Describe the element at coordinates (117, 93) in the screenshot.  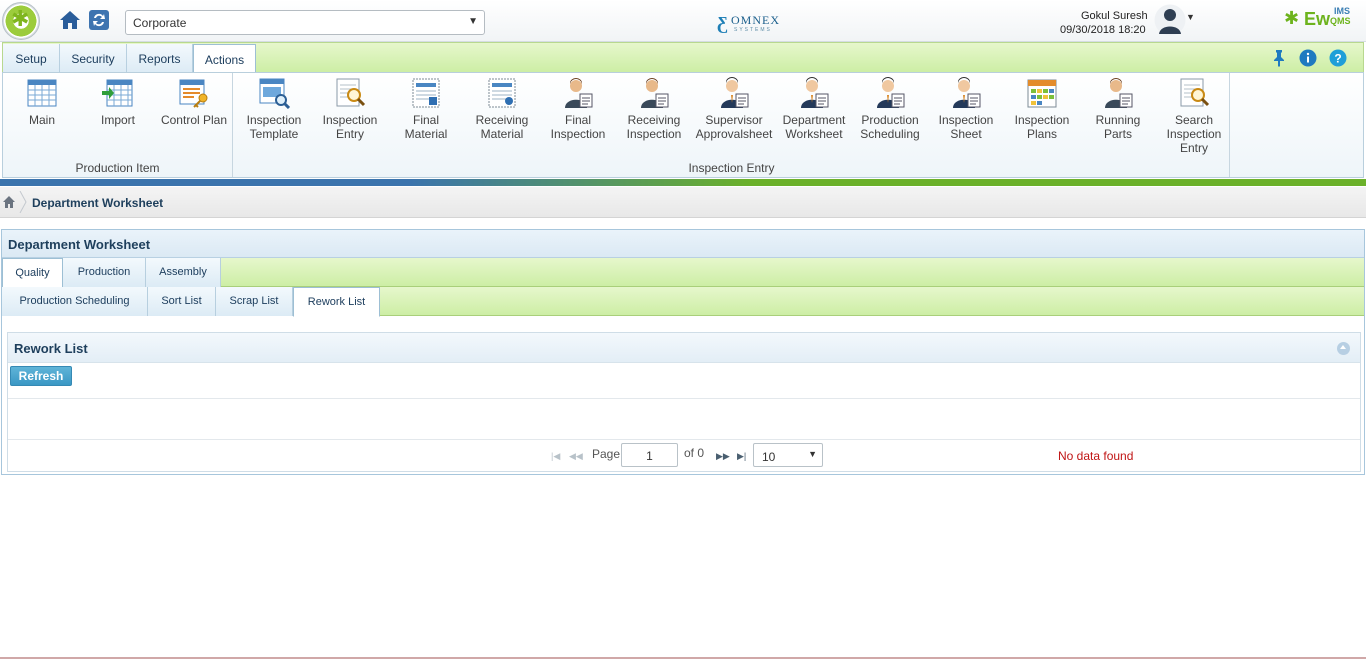
I see `import-table-icon` at that location.